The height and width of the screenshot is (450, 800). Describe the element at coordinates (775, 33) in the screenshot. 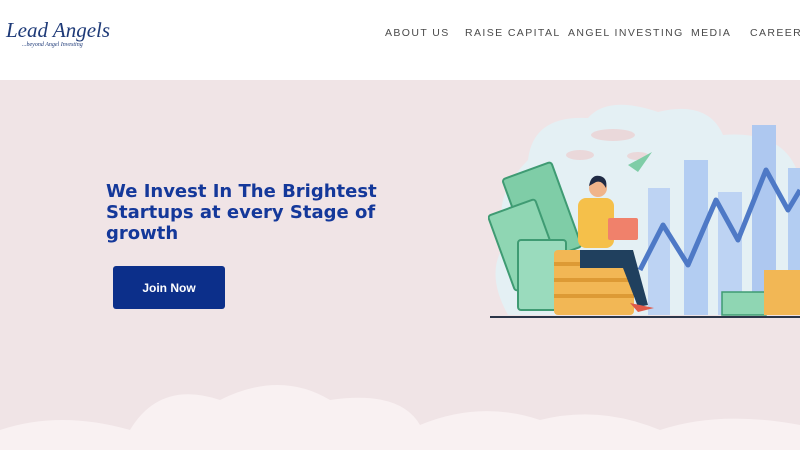

I see `nav-item-careers: CAREERS` at that location.